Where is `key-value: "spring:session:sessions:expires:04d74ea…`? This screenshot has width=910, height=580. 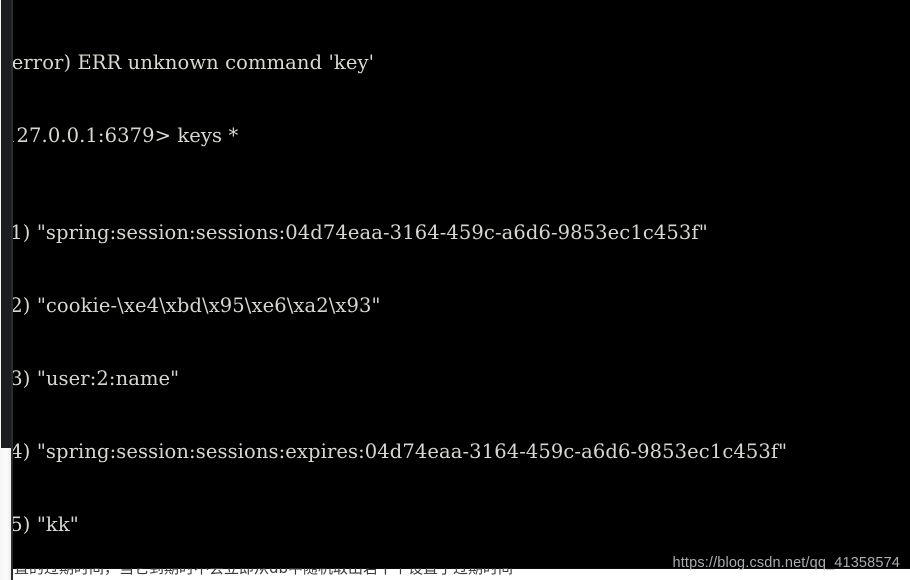 key-value: "spring:session:sessions:expires:04d74ea… is located at coordinates (412, 452).